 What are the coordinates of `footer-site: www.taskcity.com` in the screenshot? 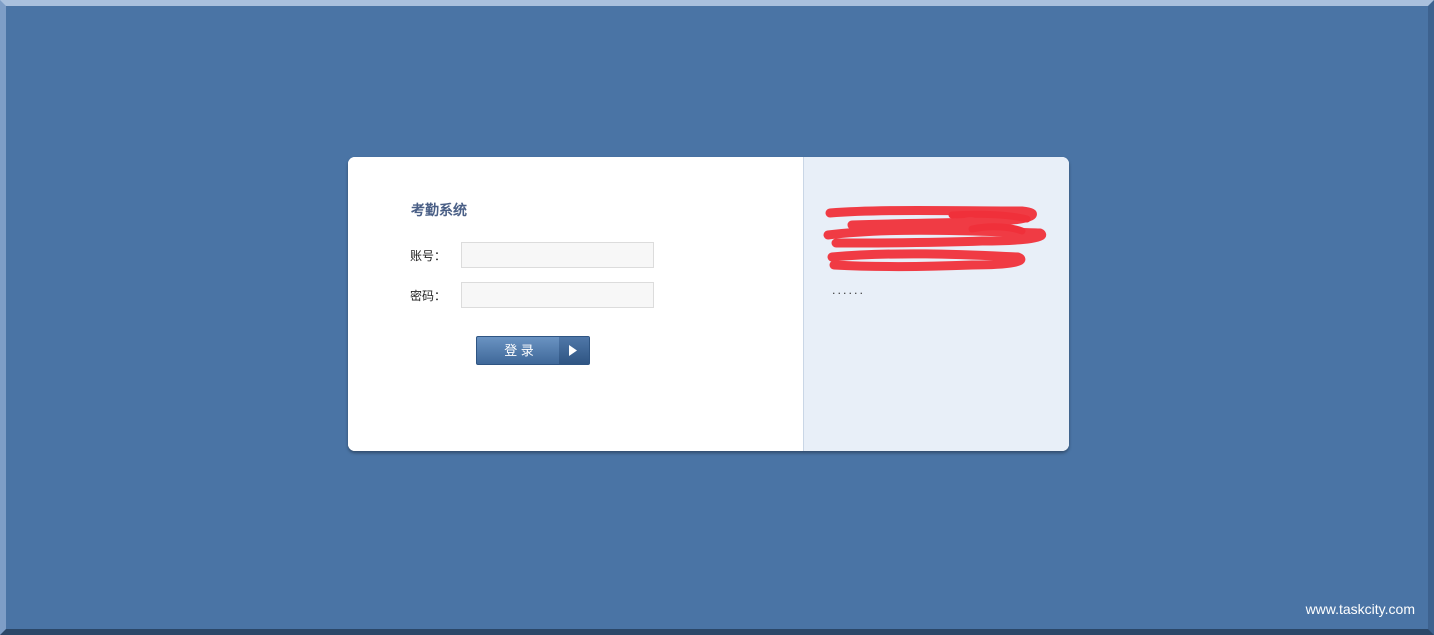 It's located at (1360, 609).